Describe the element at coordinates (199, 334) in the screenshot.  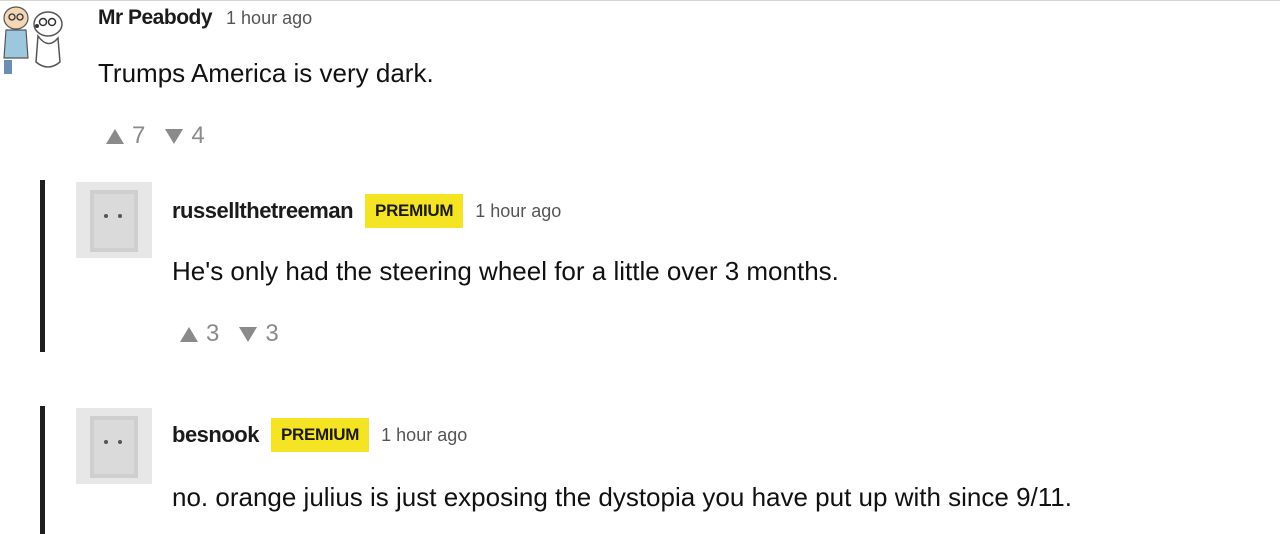
I see `upvote-button: 3` at that location.